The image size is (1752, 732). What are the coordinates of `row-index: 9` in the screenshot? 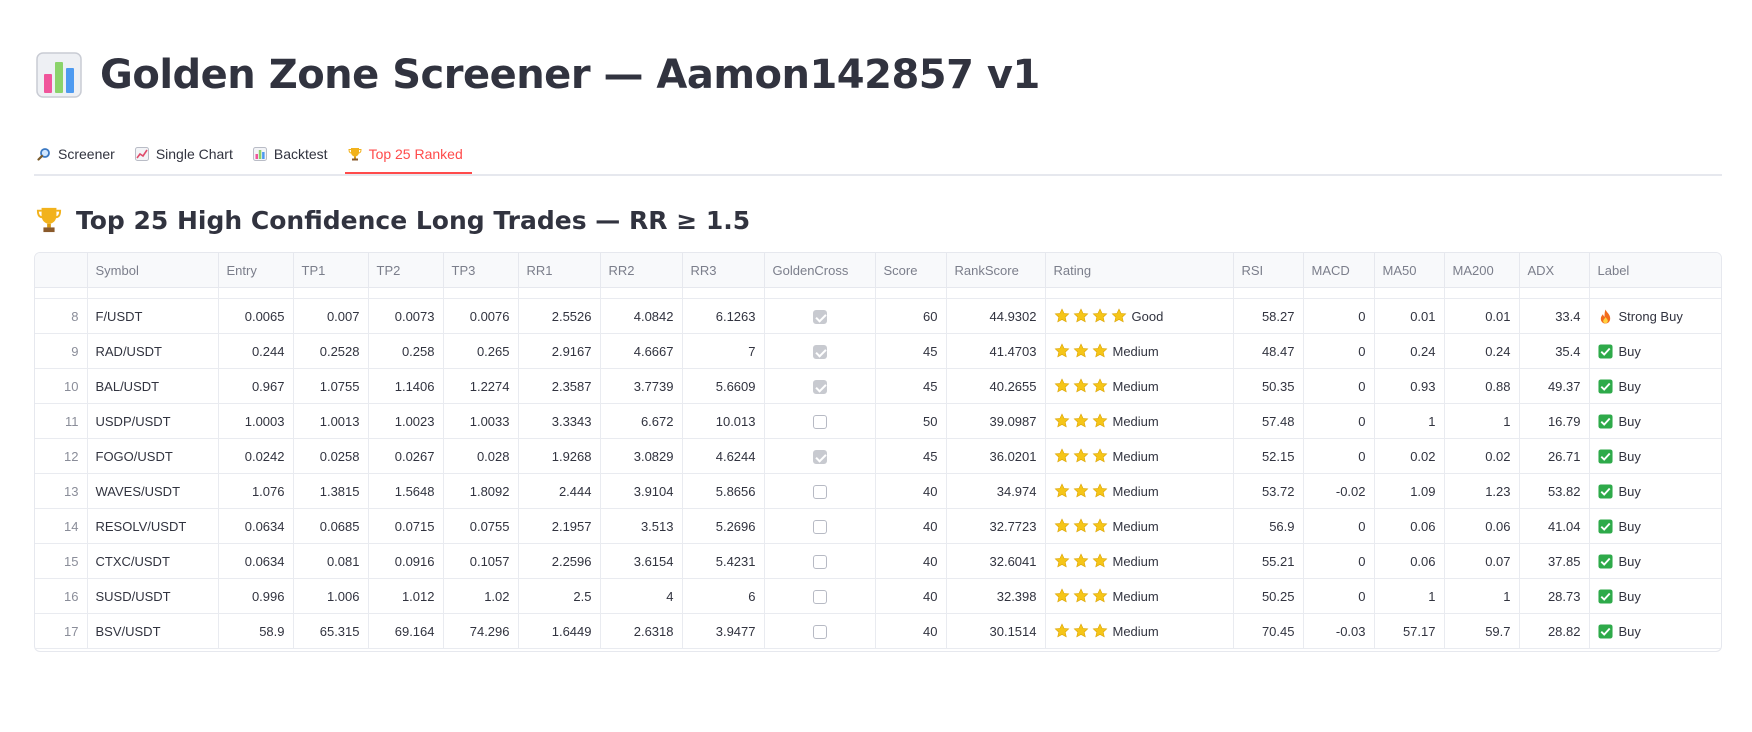 It's located at (61, 351).